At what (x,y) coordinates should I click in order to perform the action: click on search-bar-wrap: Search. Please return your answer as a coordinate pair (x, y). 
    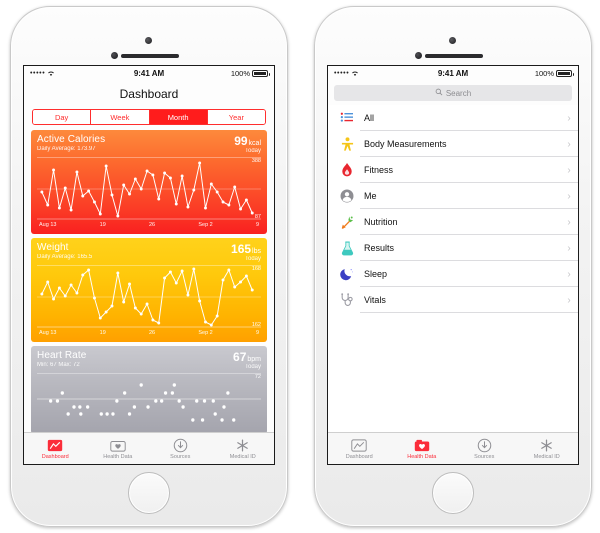
    Looking at the image, I should click on (453, 93).